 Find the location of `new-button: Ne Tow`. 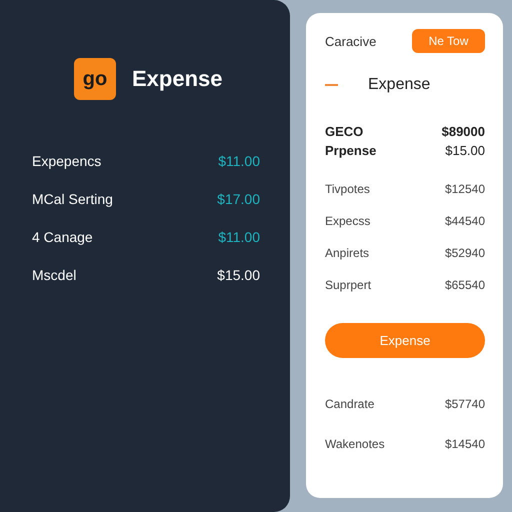

new-button: Ne Tow is located at coordinates (448, 41).